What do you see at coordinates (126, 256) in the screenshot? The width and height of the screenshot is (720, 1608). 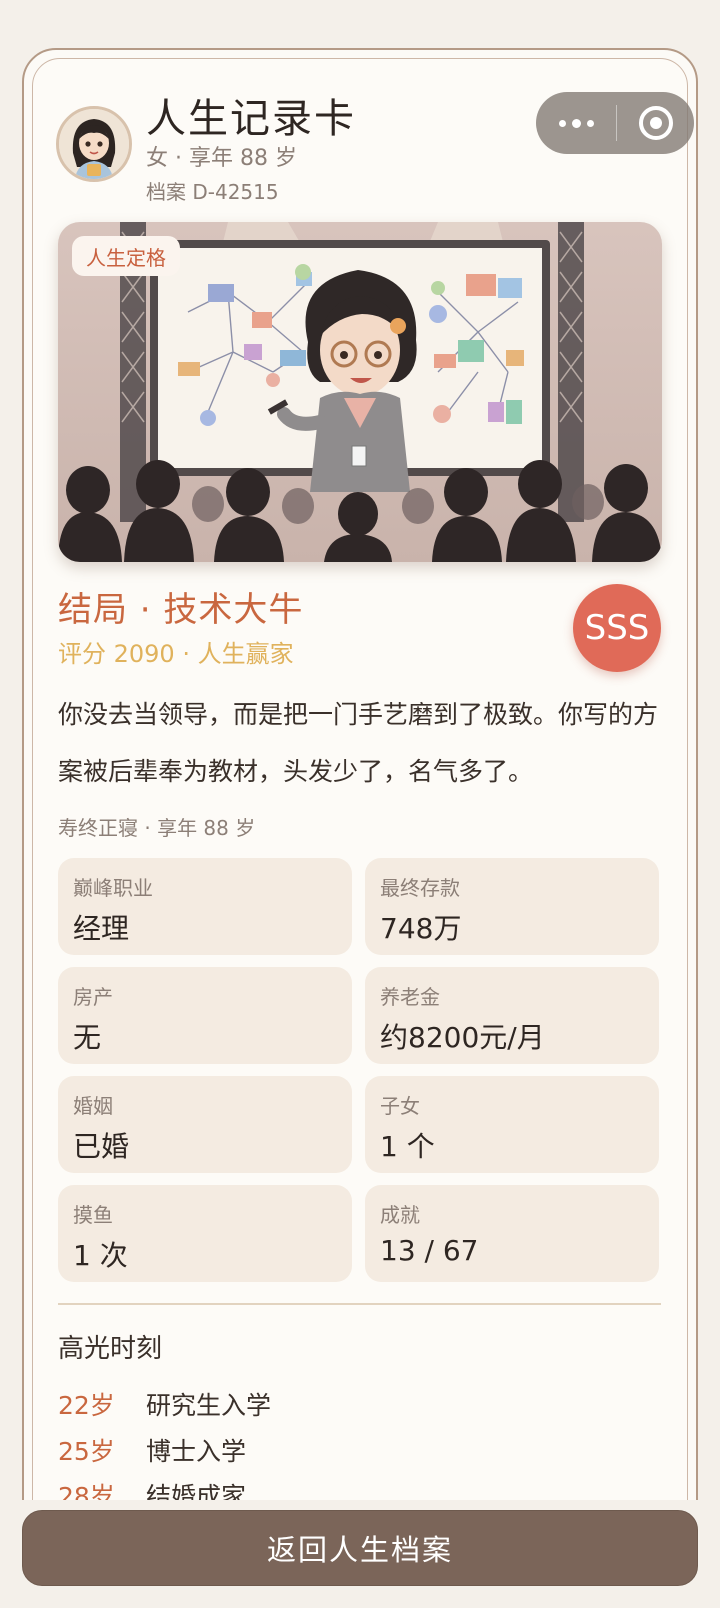 I see `hero-badge: 人生定格` at bounding box center [126, 256].